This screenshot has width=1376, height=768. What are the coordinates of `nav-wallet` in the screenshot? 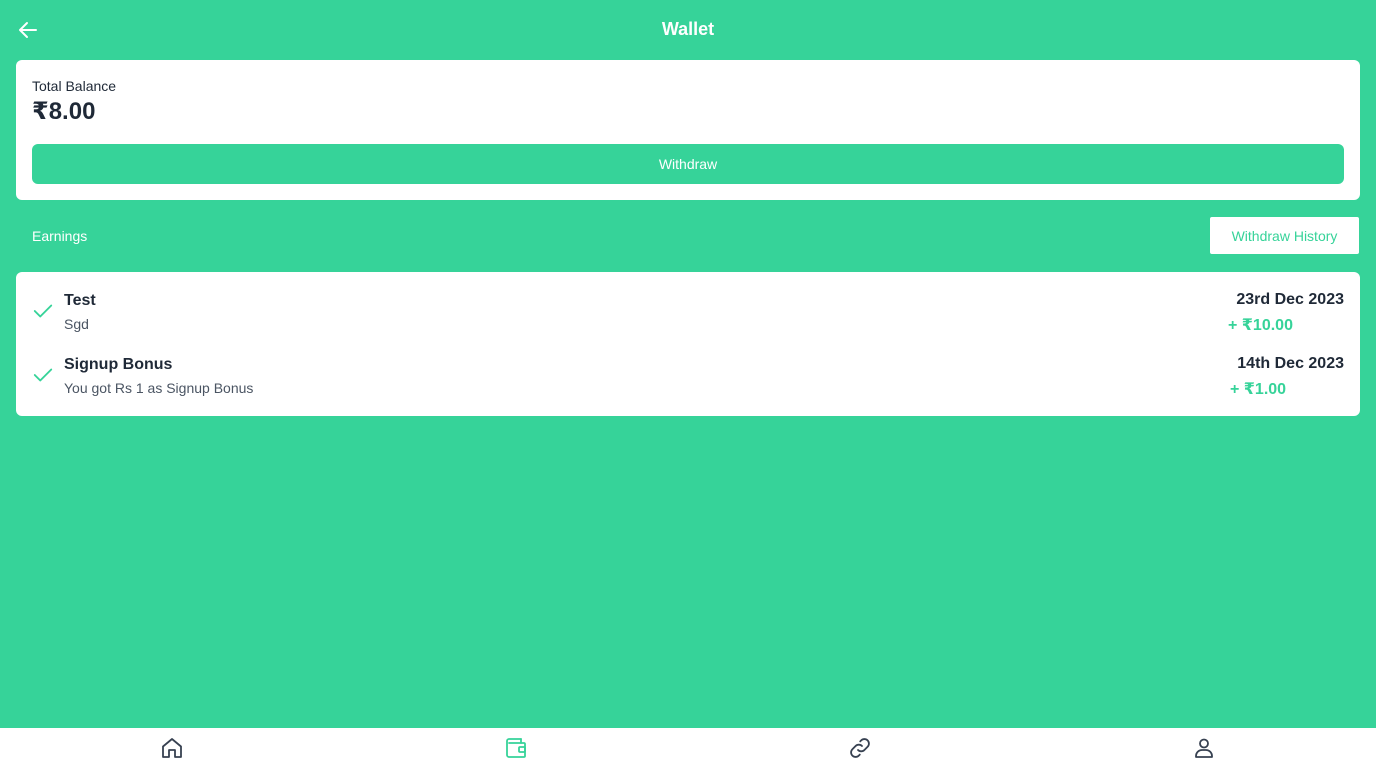 It's located at (516, 748).